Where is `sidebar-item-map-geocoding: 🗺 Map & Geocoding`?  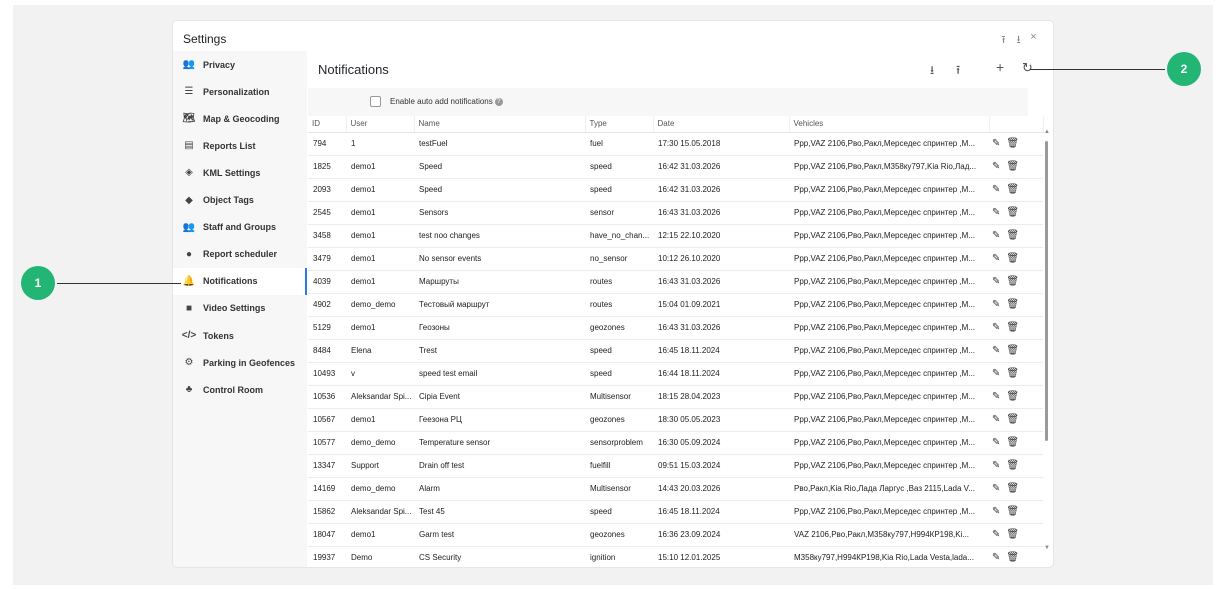 sidebar-item-map-geocoding: 🗺 Map & Geocoding is located at coordinates (240, 118).